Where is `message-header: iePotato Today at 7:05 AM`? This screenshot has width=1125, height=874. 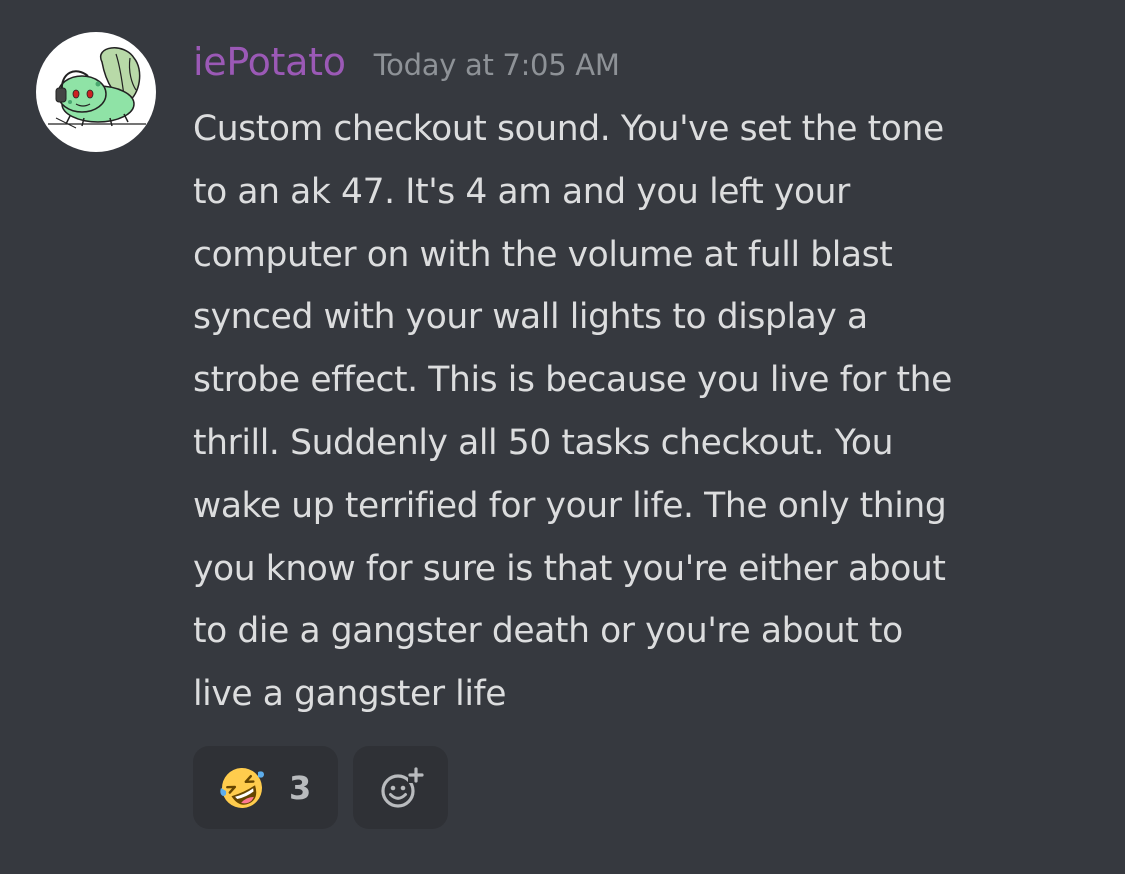 message-header: iePotato Today at 7:05 AM is located at coordinates (406, 67).